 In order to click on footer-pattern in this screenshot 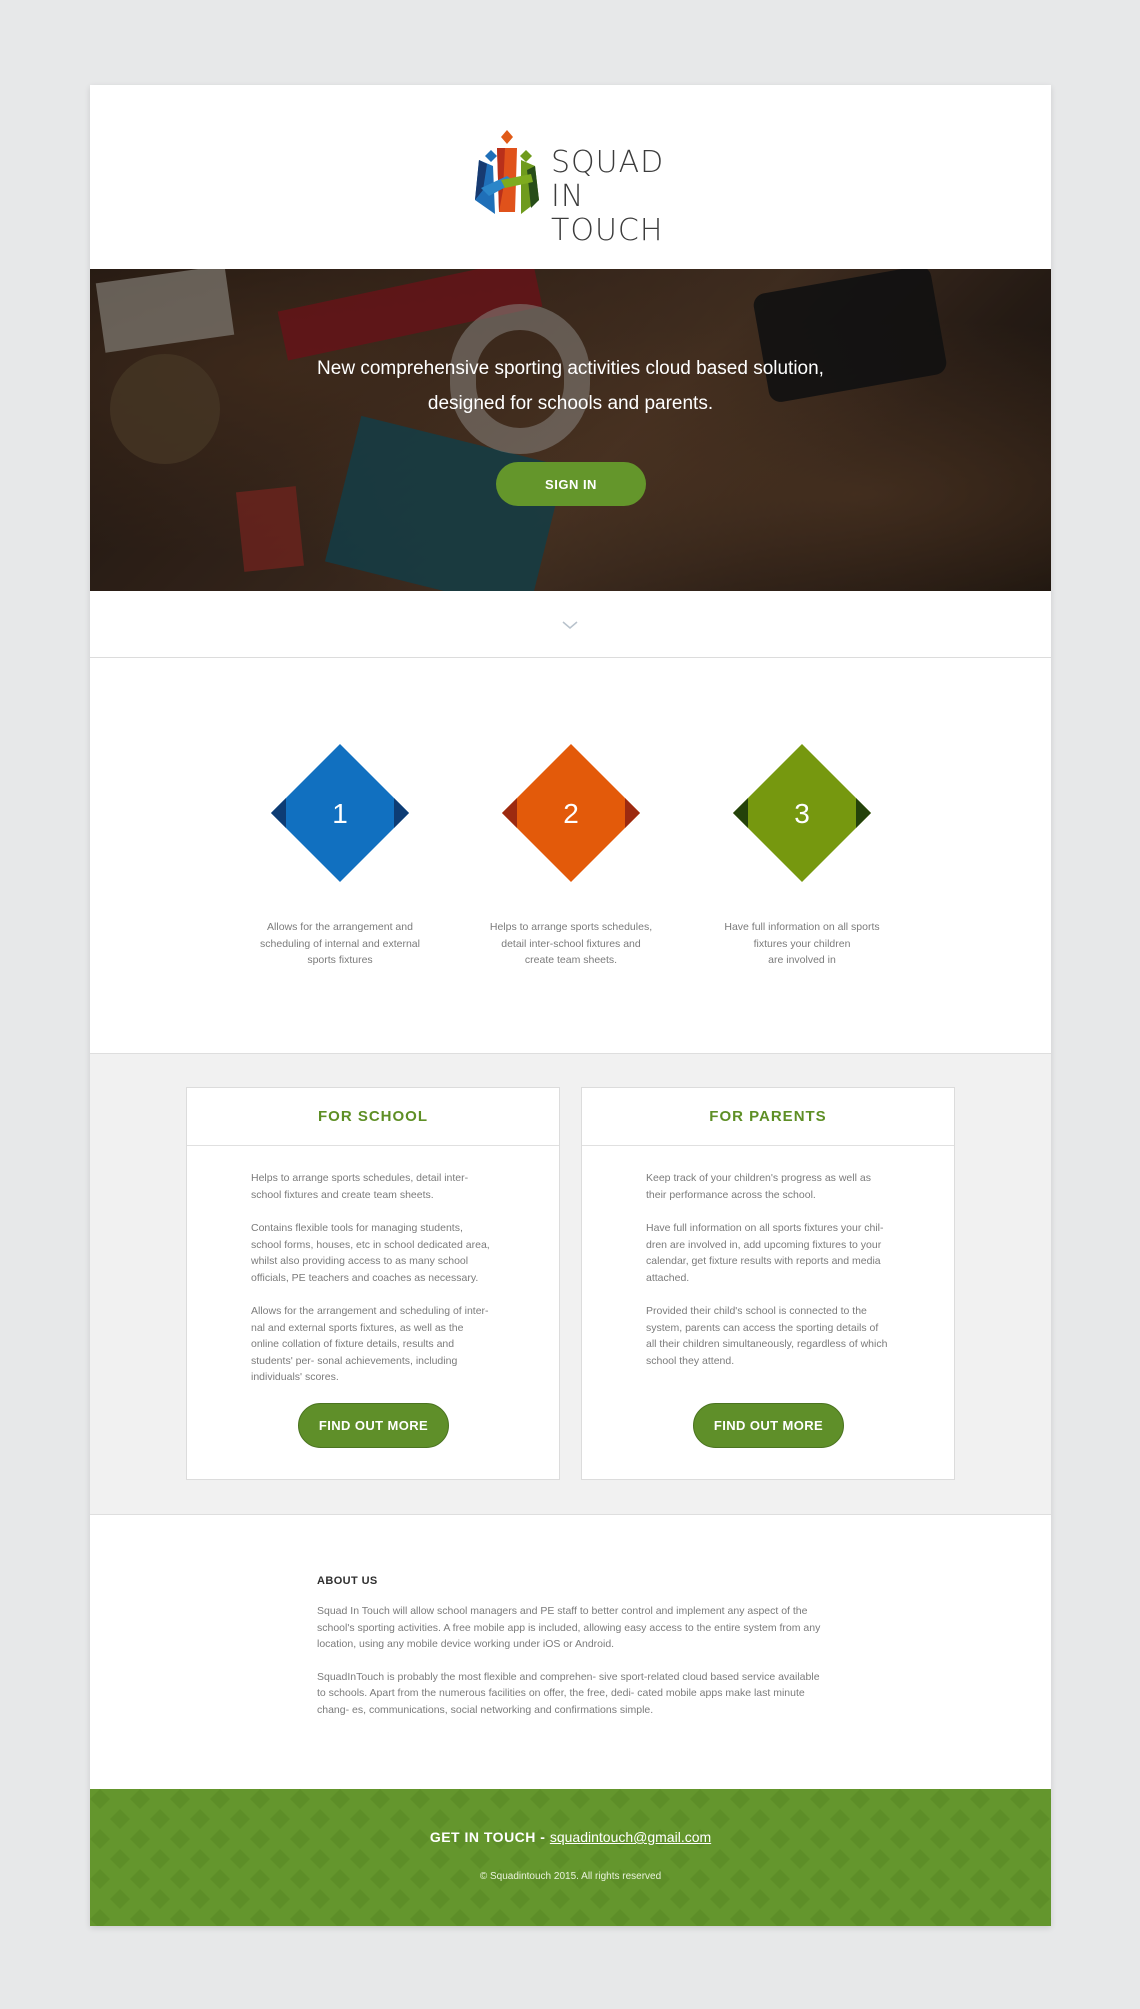, I will do `click(570, 1857)`.